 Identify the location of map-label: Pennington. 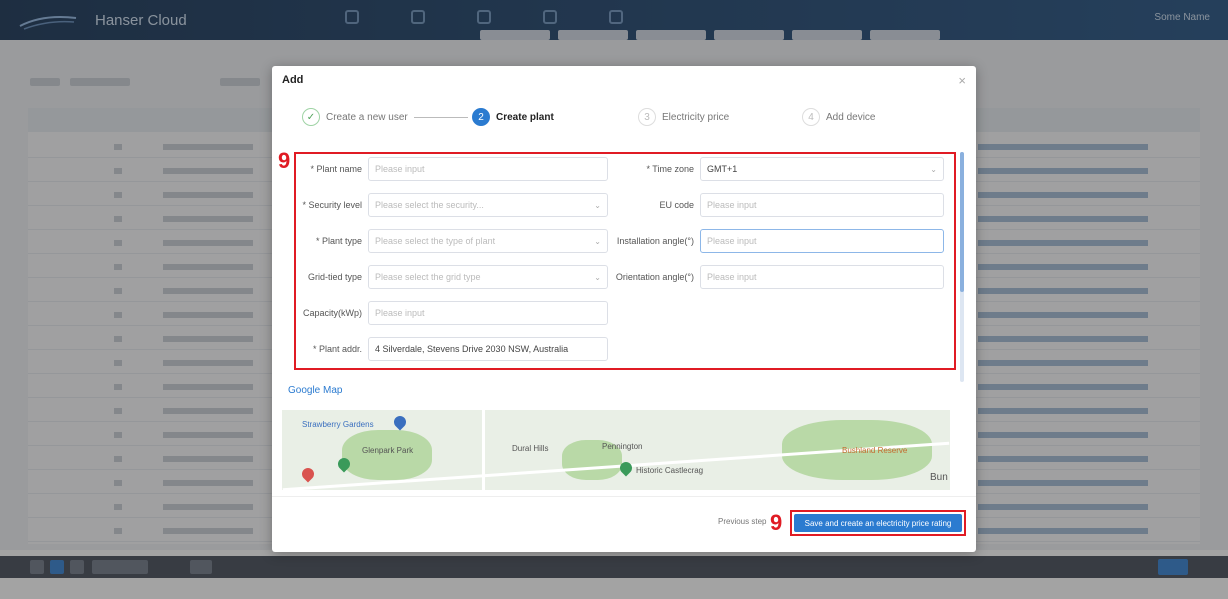
(622, 446).